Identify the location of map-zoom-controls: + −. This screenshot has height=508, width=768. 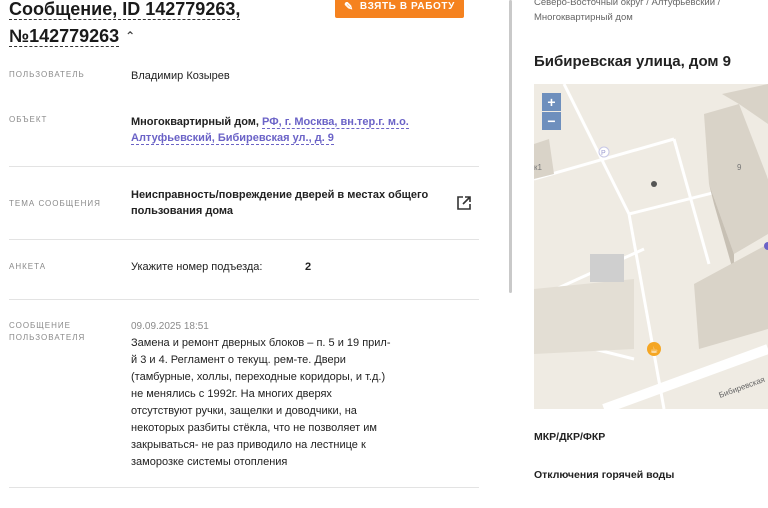
(551, 111).